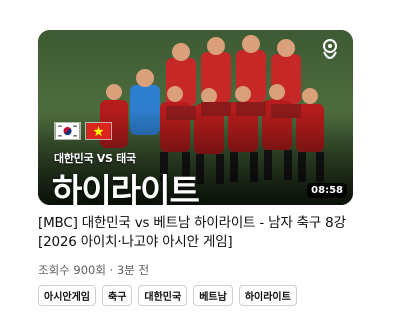 This screenshot has width=399, height=330. What do you see at coordinates (94, 270) in the screenshot?
I see `video-meta: 조회수 900회 · 3분 전` at bounding box center [94, 270].